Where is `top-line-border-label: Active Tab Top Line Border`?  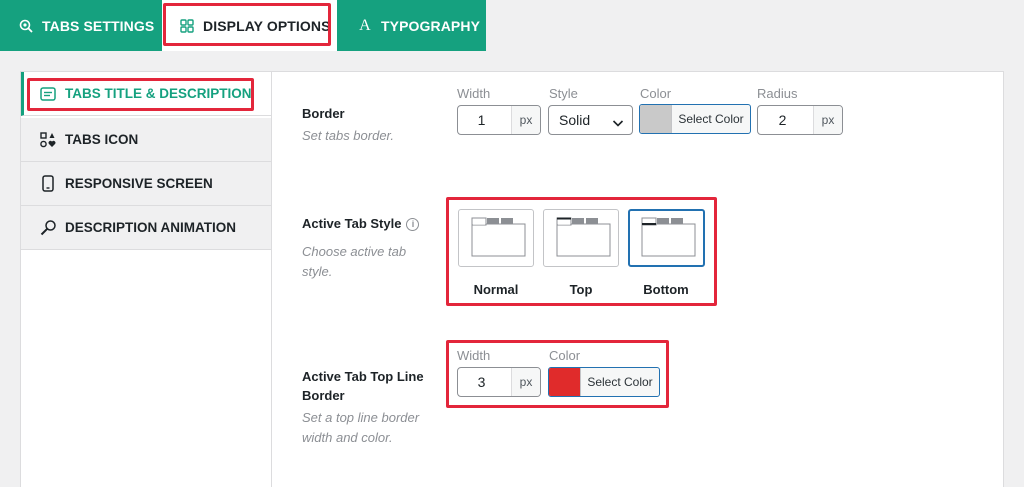 top-line-border-label: Active Tab Top Line Border is located at coordinates (363, 386).